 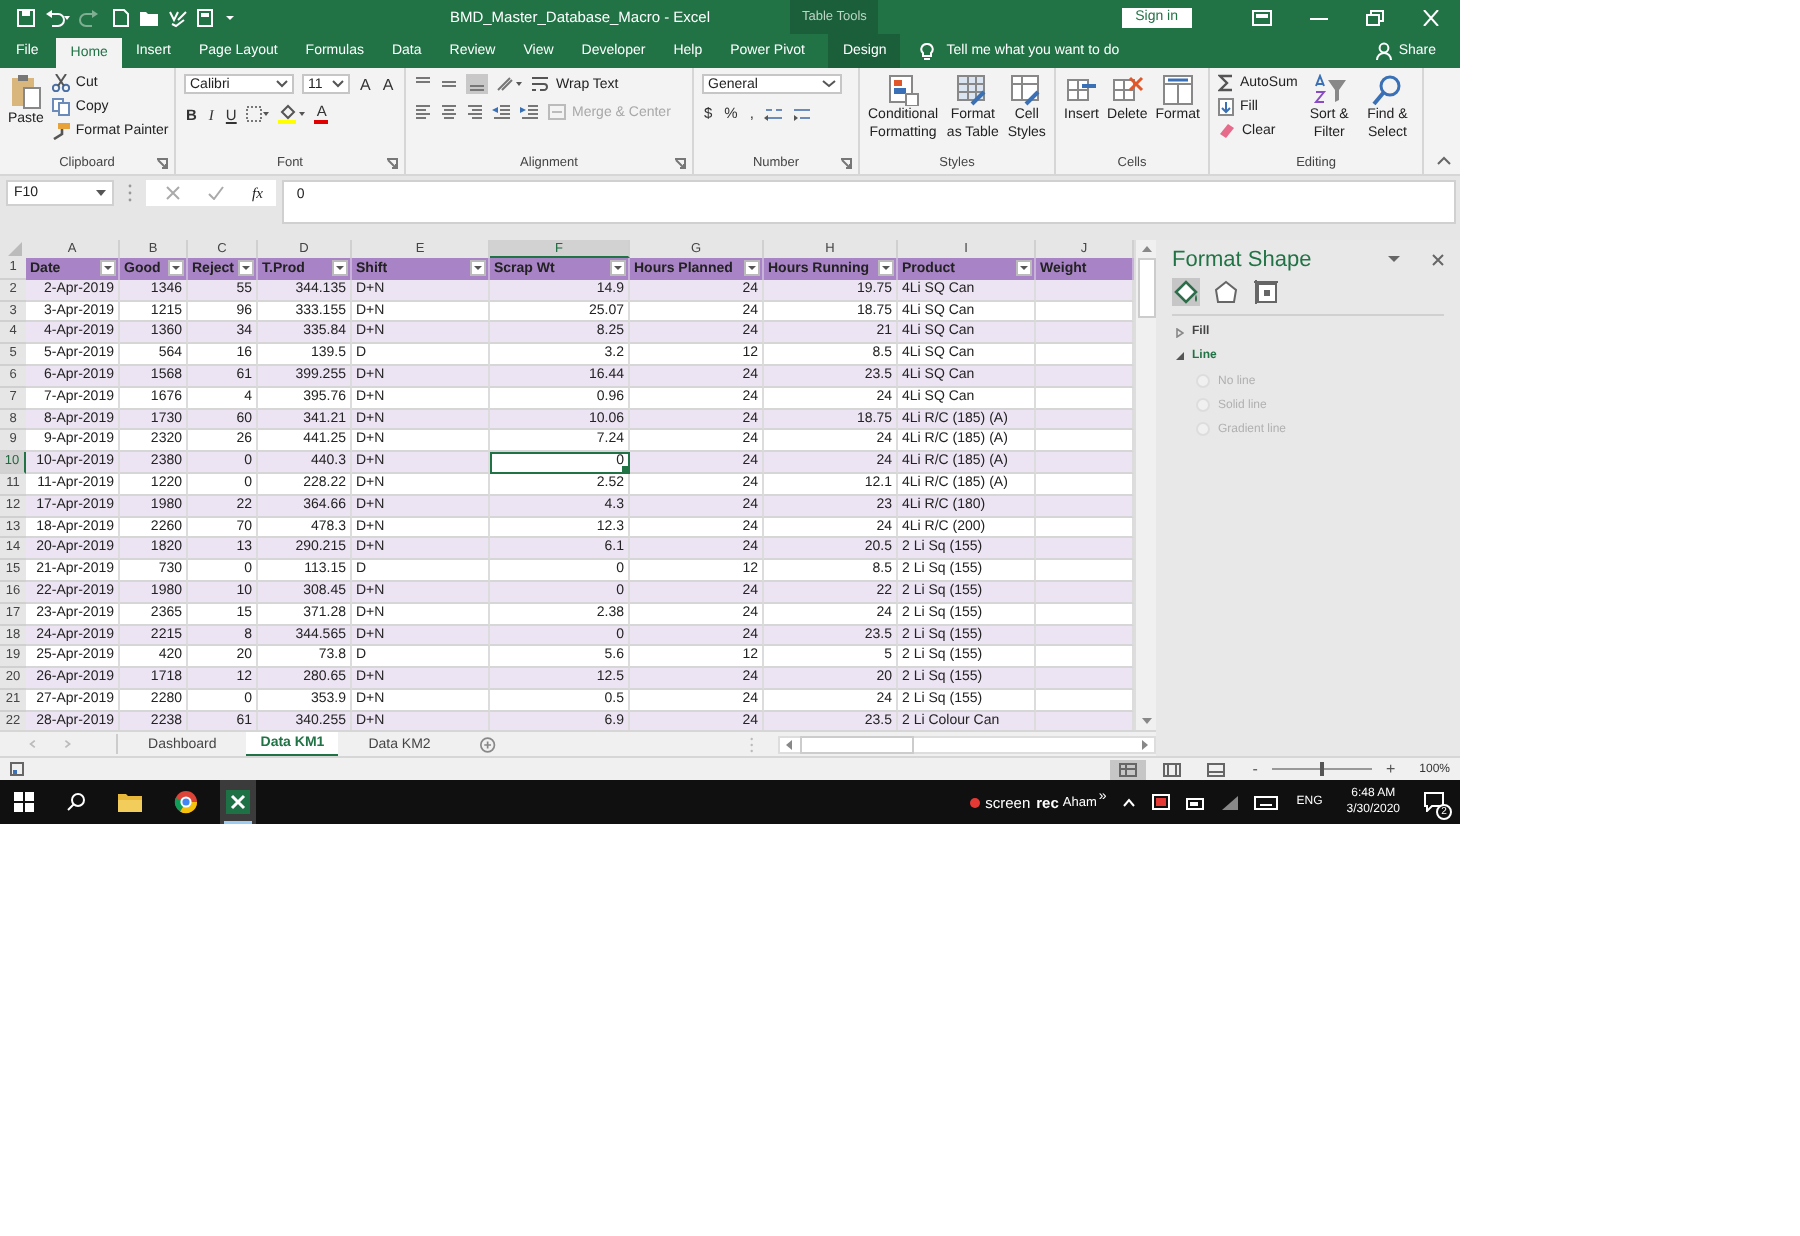 I want to click on decrease-font-size-button: A, so click(x=388, y=84).